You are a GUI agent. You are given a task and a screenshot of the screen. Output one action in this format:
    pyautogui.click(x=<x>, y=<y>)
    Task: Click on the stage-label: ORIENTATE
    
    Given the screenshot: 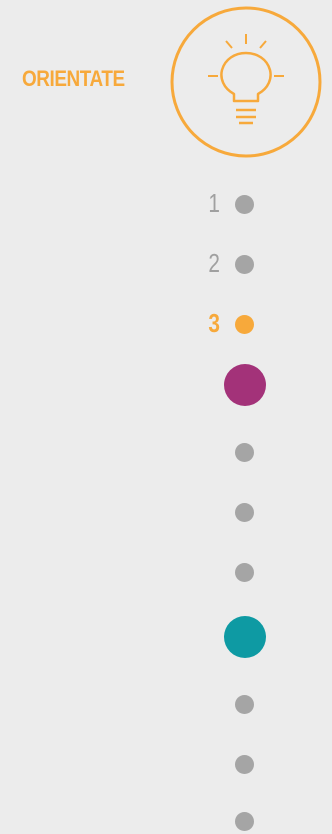 What is the action you would take?
    pyautogui.click(x=73, y=78)
    